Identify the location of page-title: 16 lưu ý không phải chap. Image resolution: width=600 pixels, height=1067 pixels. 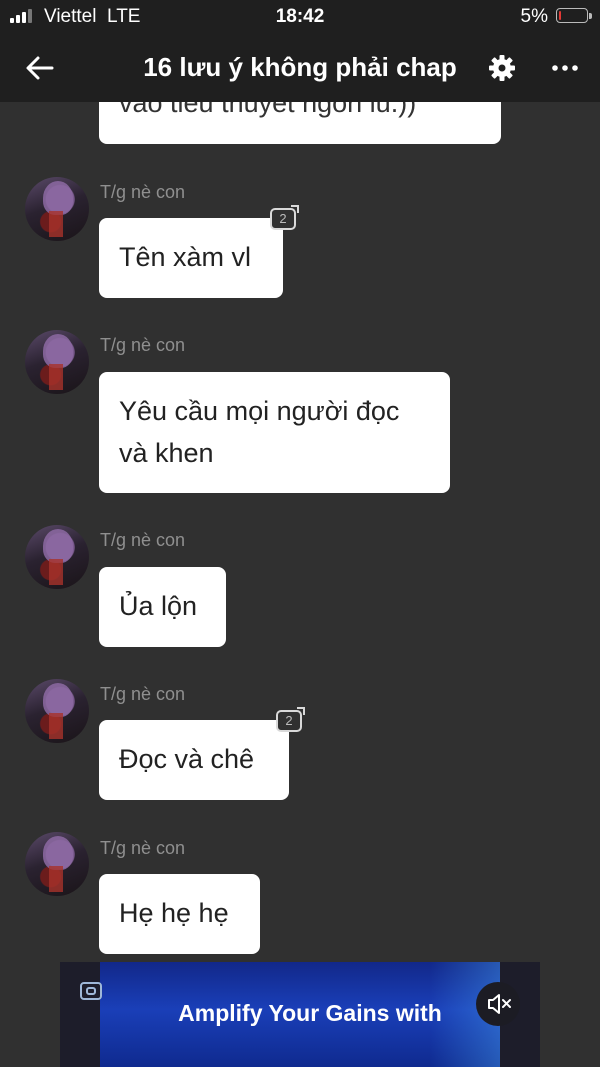
(300, 67).